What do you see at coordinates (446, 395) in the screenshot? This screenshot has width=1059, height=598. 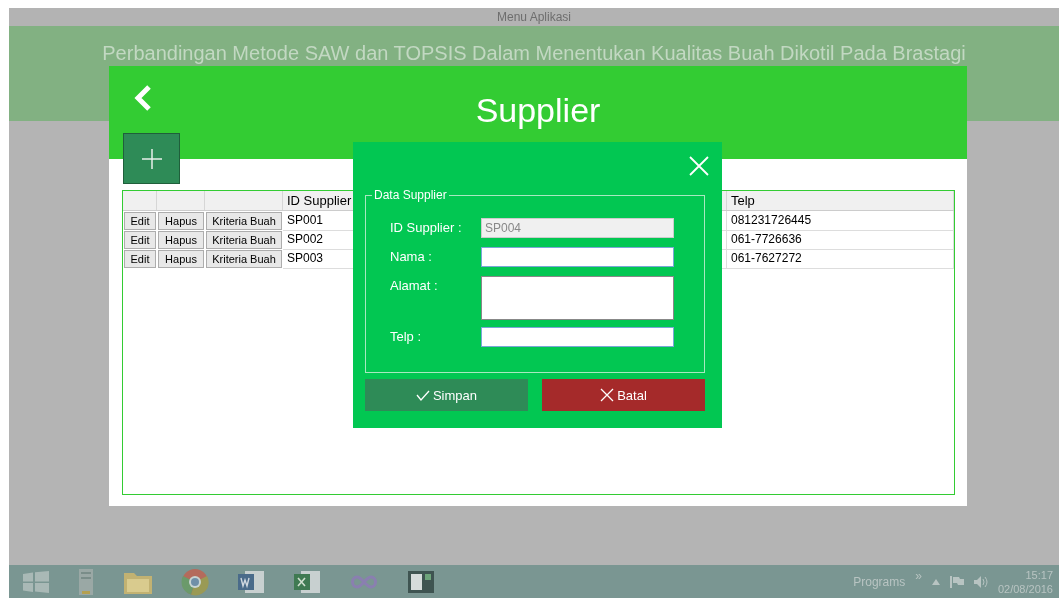 I see `save-button: Simpan` at bounding box center [446, 395].